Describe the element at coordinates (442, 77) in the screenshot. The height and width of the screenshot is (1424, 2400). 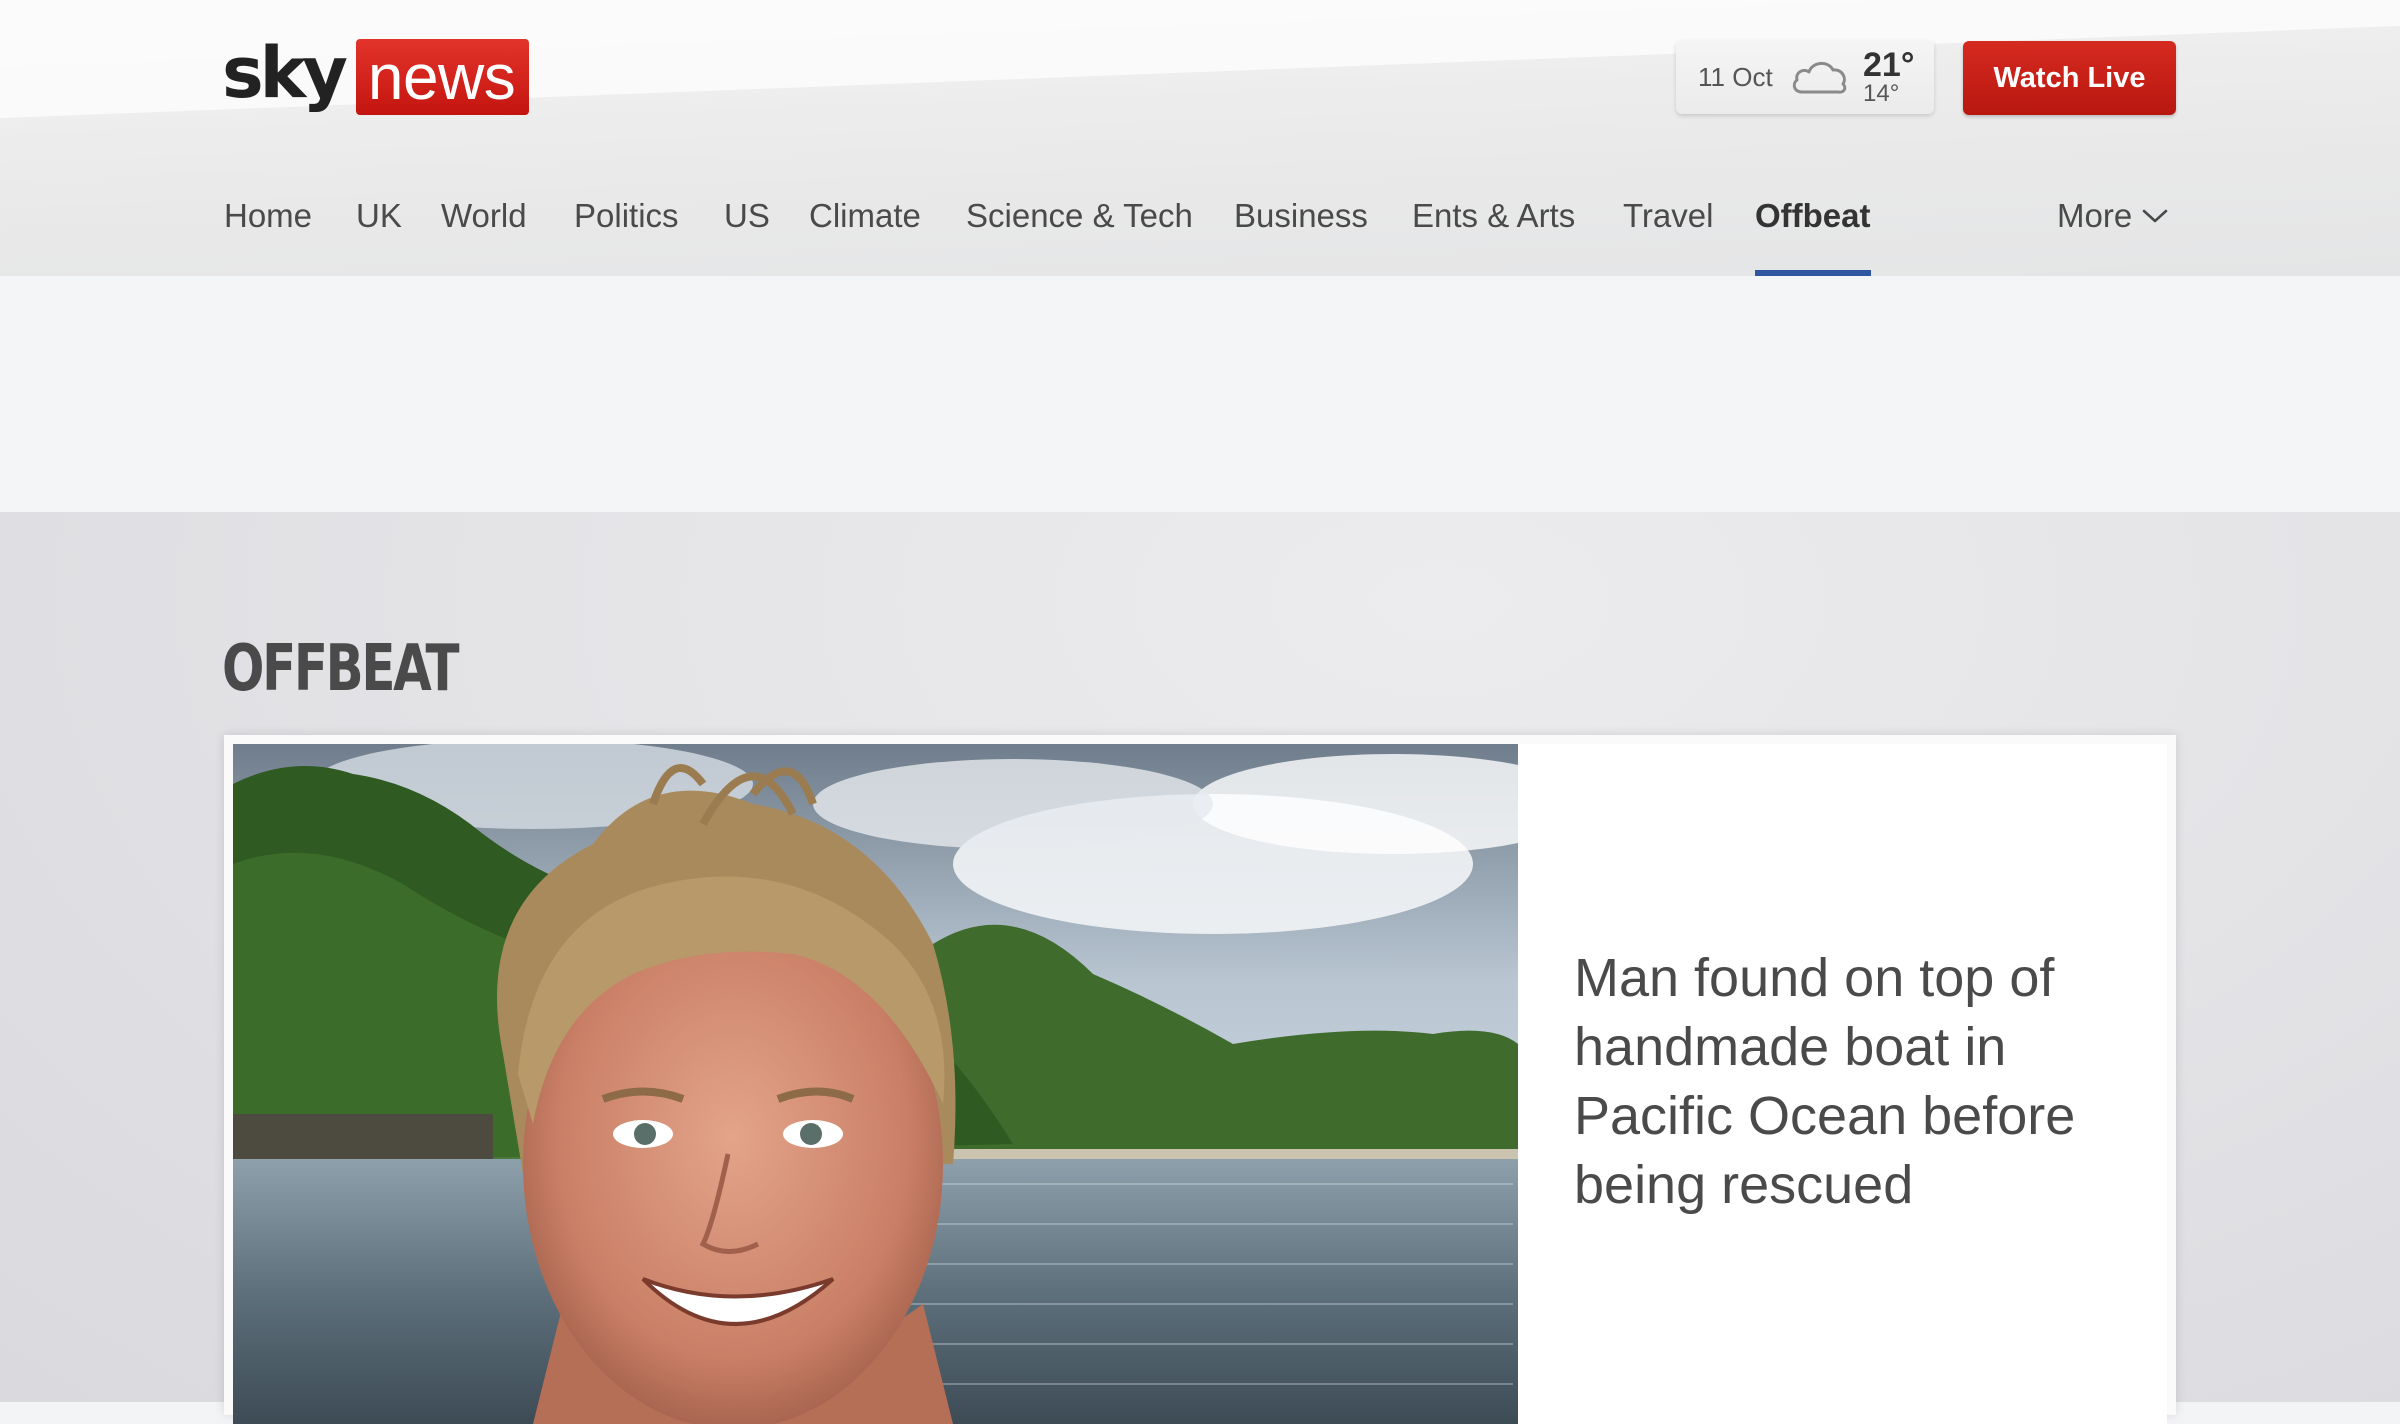
I see `logo-news-text: news` at that location.